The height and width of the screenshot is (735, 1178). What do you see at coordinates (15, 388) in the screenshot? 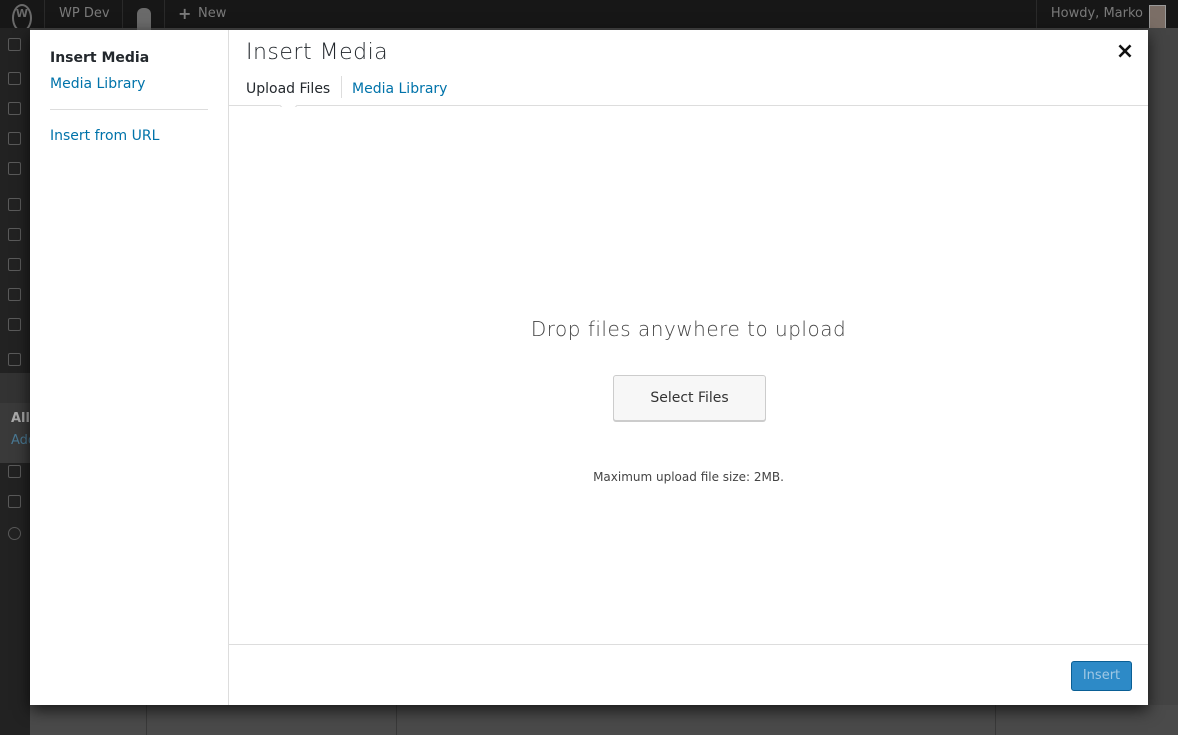
I see `sidebar-active-item` at bounding box center [15, 388].